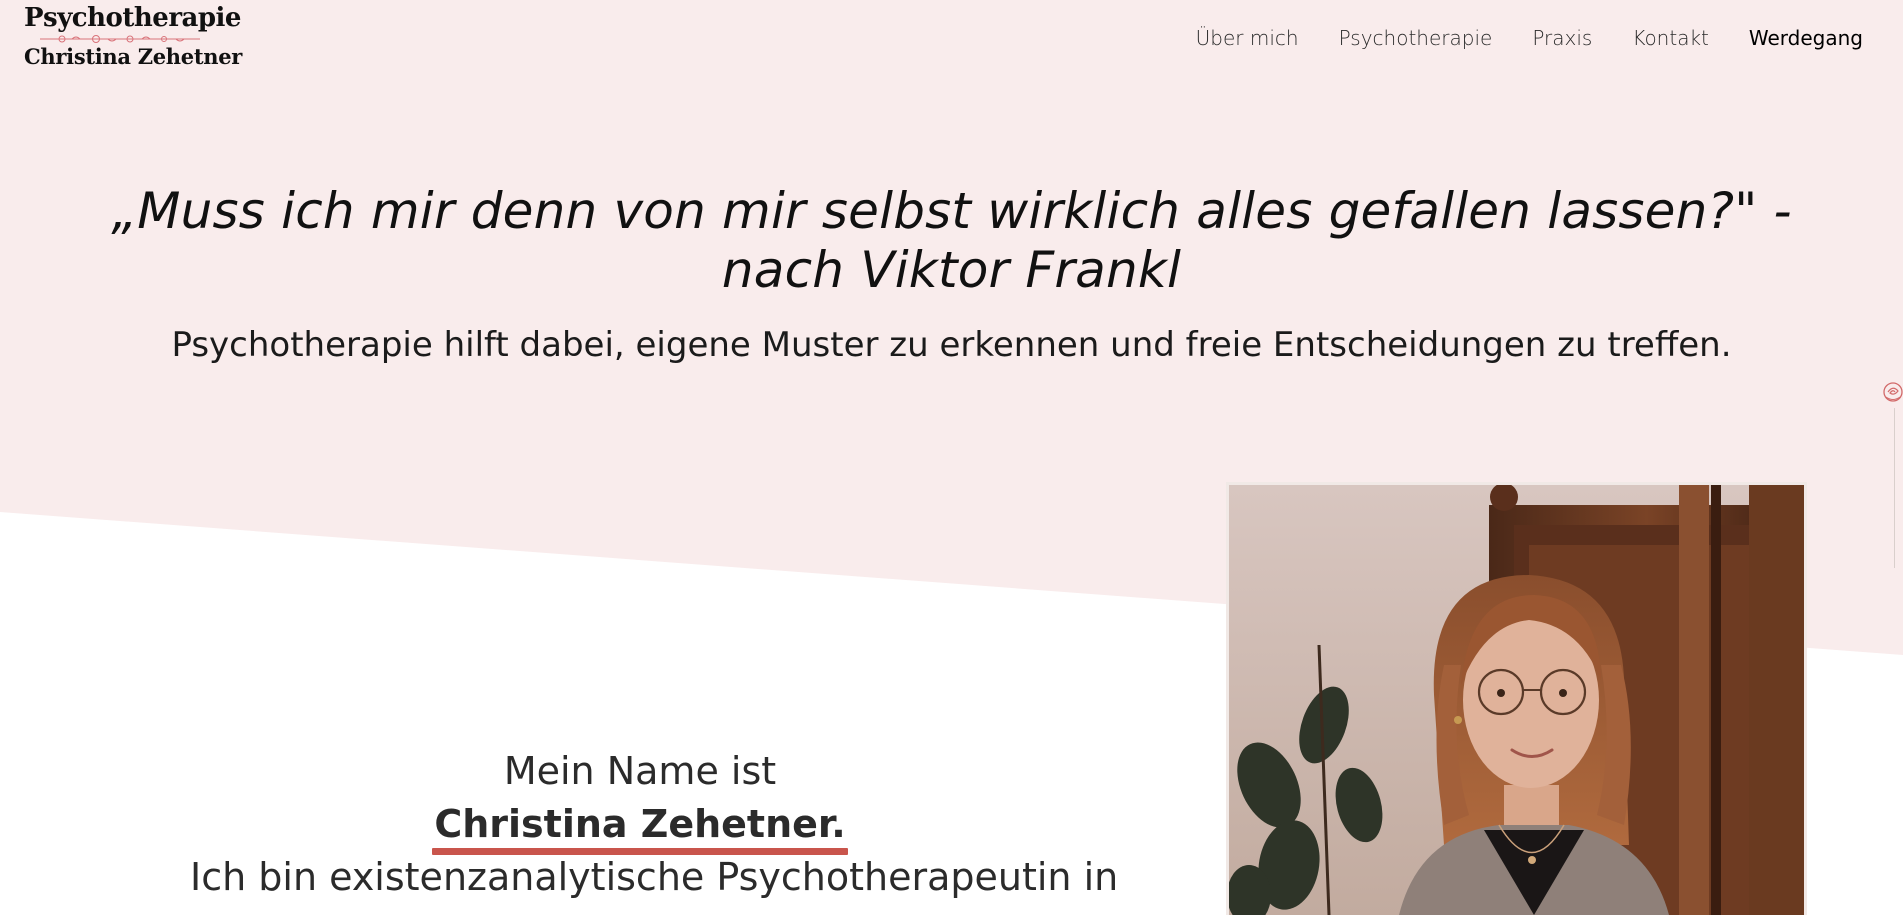 The image size is (1903, 915). What do you see at coordinates (1892, 392) in the screenshot?
I see `rose-icon` at bounding box center [1892, 392].